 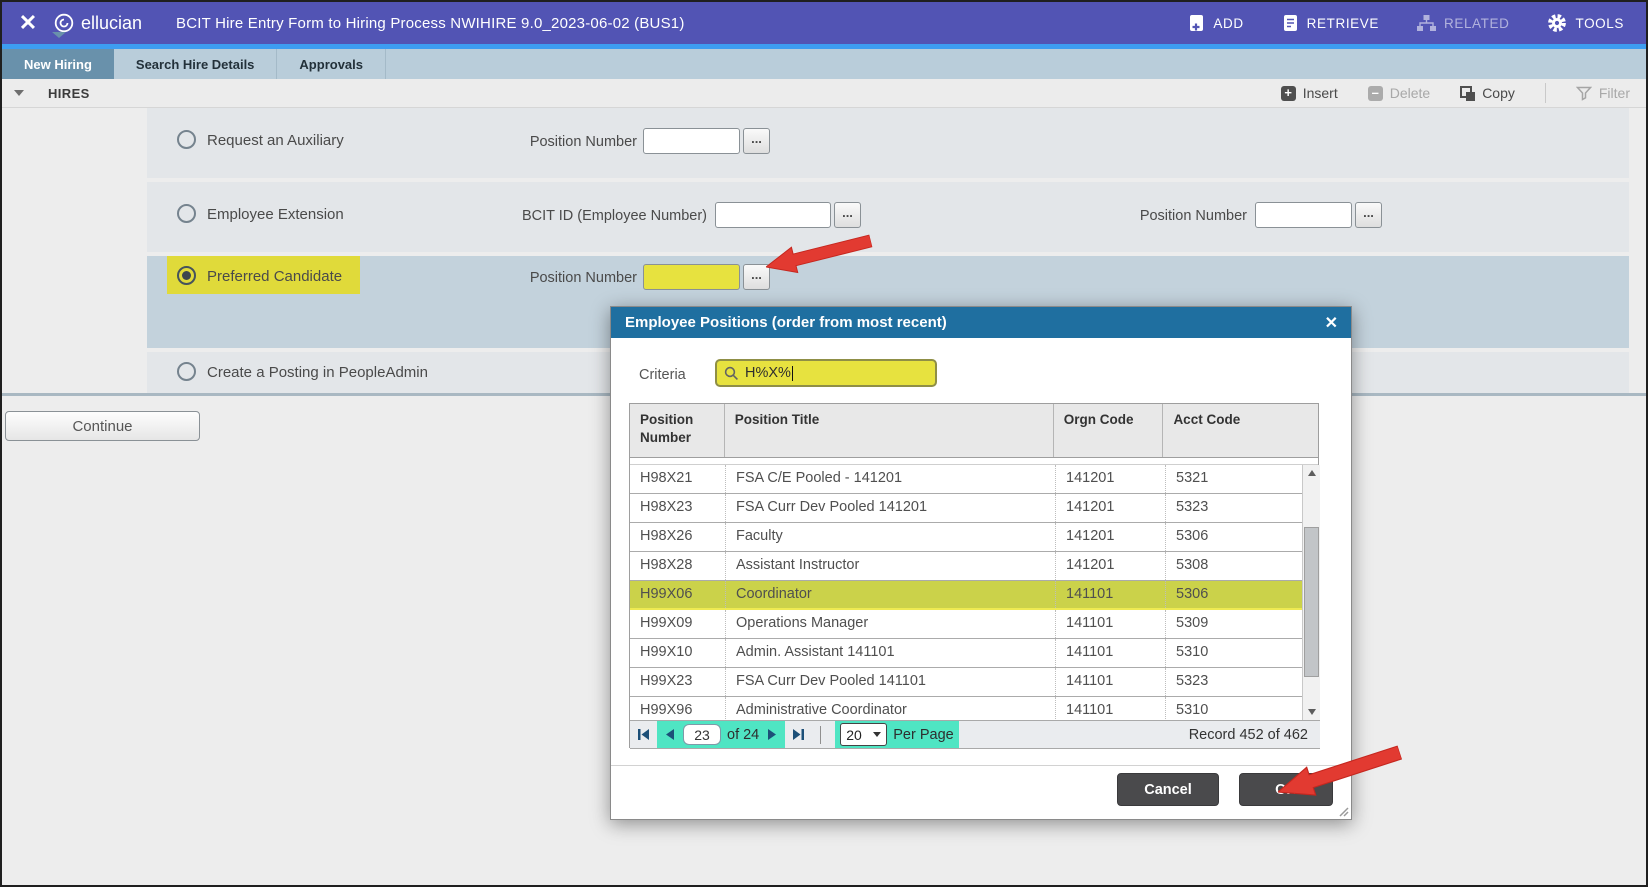 I want to click on copy-icon, so click(x=1468, y=93).